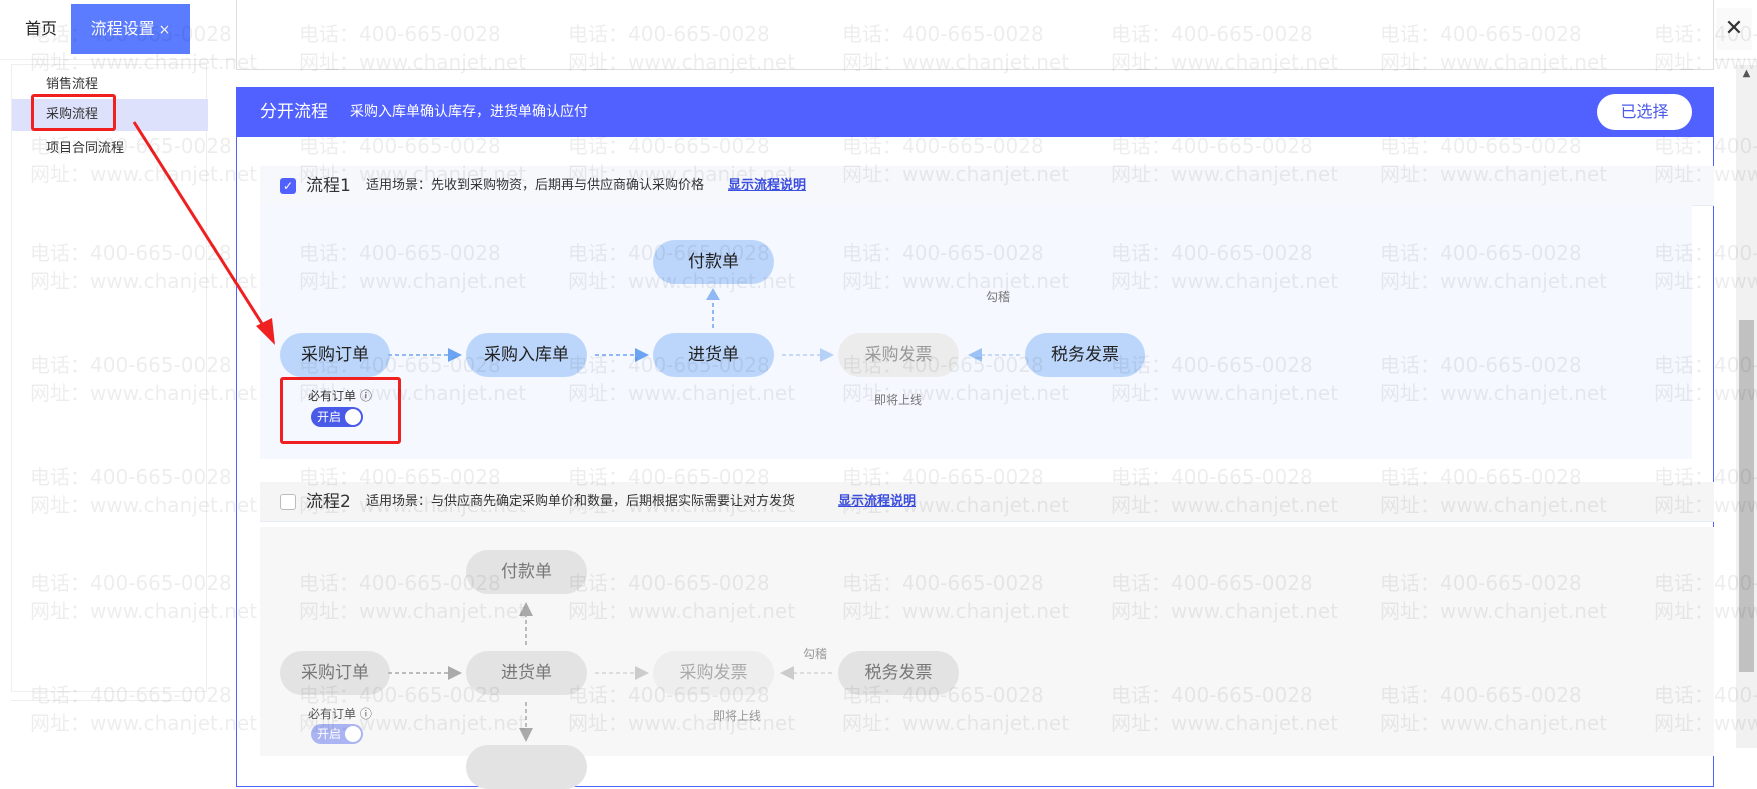 The image size is (1757, 789). Describe the element at coordinates (41, 29) in the screenshot. I see `tab-home: 首页` at that location.